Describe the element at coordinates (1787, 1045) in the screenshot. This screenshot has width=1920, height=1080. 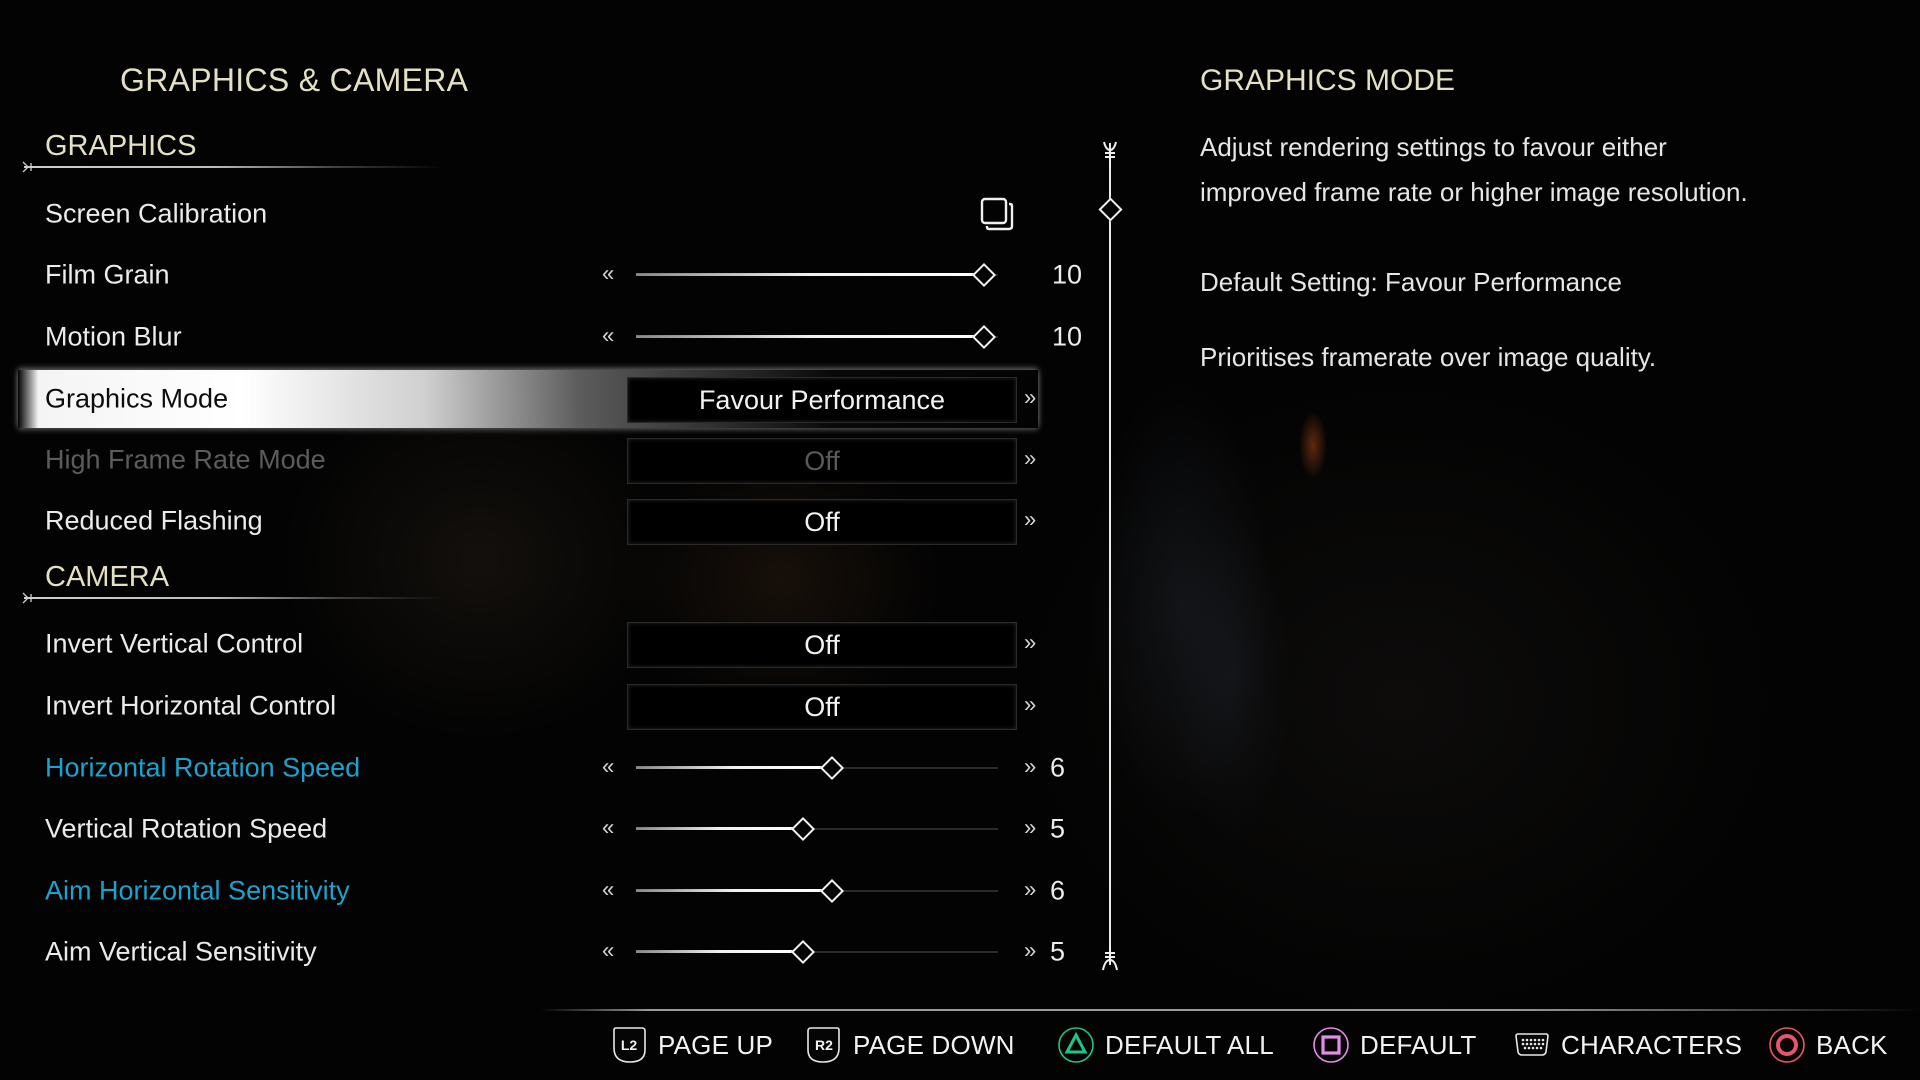
I see `circle-button-icon` at that location.